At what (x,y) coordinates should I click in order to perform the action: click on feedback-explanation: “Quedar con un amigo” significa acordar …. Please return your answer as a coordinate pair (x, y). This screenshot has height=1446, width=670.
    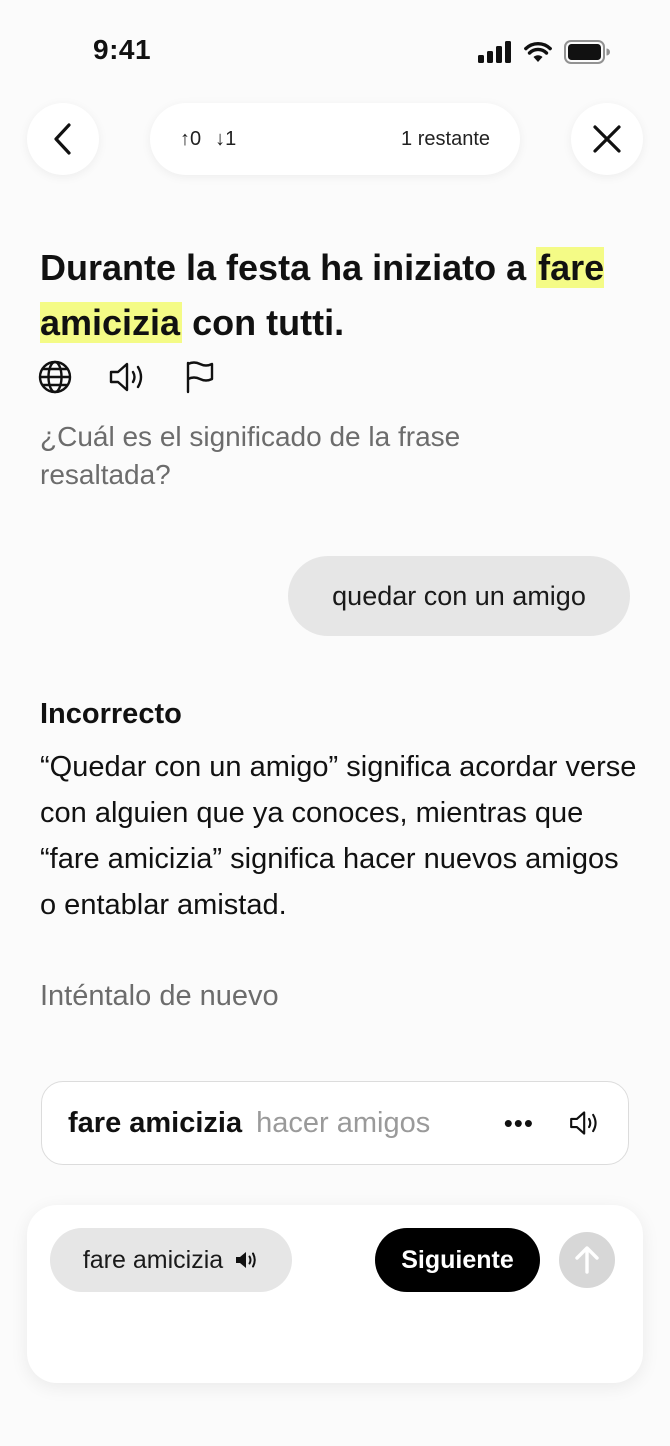
    Looking at the image, I should click on (338, 836).